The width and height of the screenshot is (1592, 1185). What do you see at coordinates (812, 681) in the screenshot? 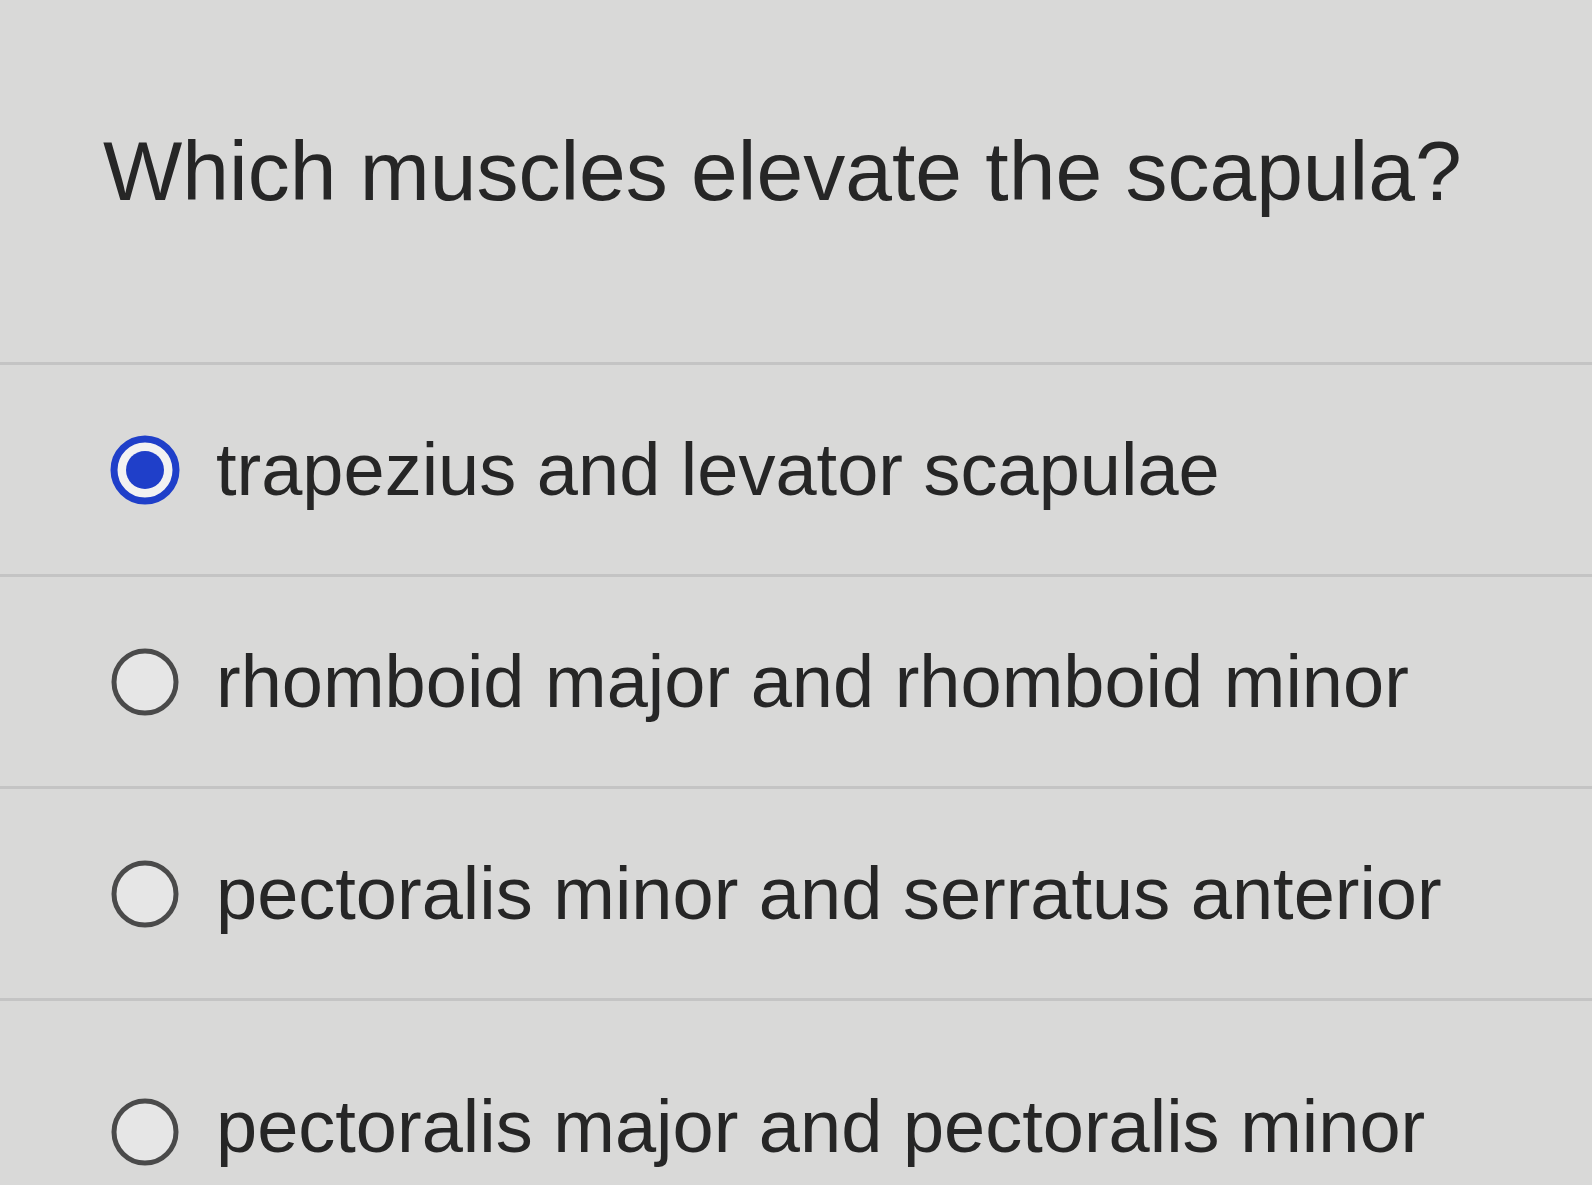
I see `option-label: rhomboid major and rhomboid minor` at bounding box center [812, 681].